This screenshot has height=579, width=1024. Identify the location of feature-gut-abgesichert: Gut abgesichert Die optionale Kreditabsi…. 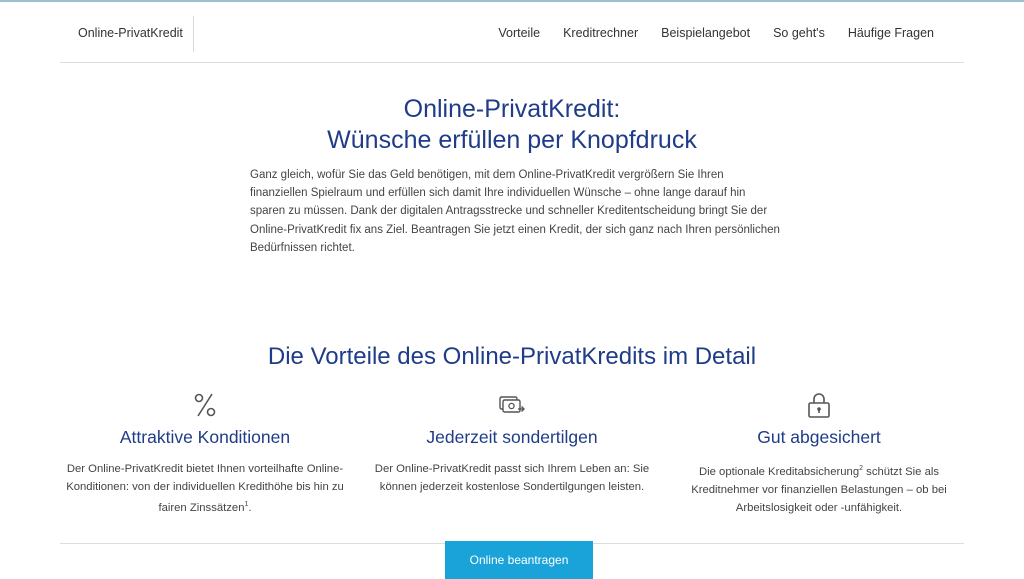
(819, 453).